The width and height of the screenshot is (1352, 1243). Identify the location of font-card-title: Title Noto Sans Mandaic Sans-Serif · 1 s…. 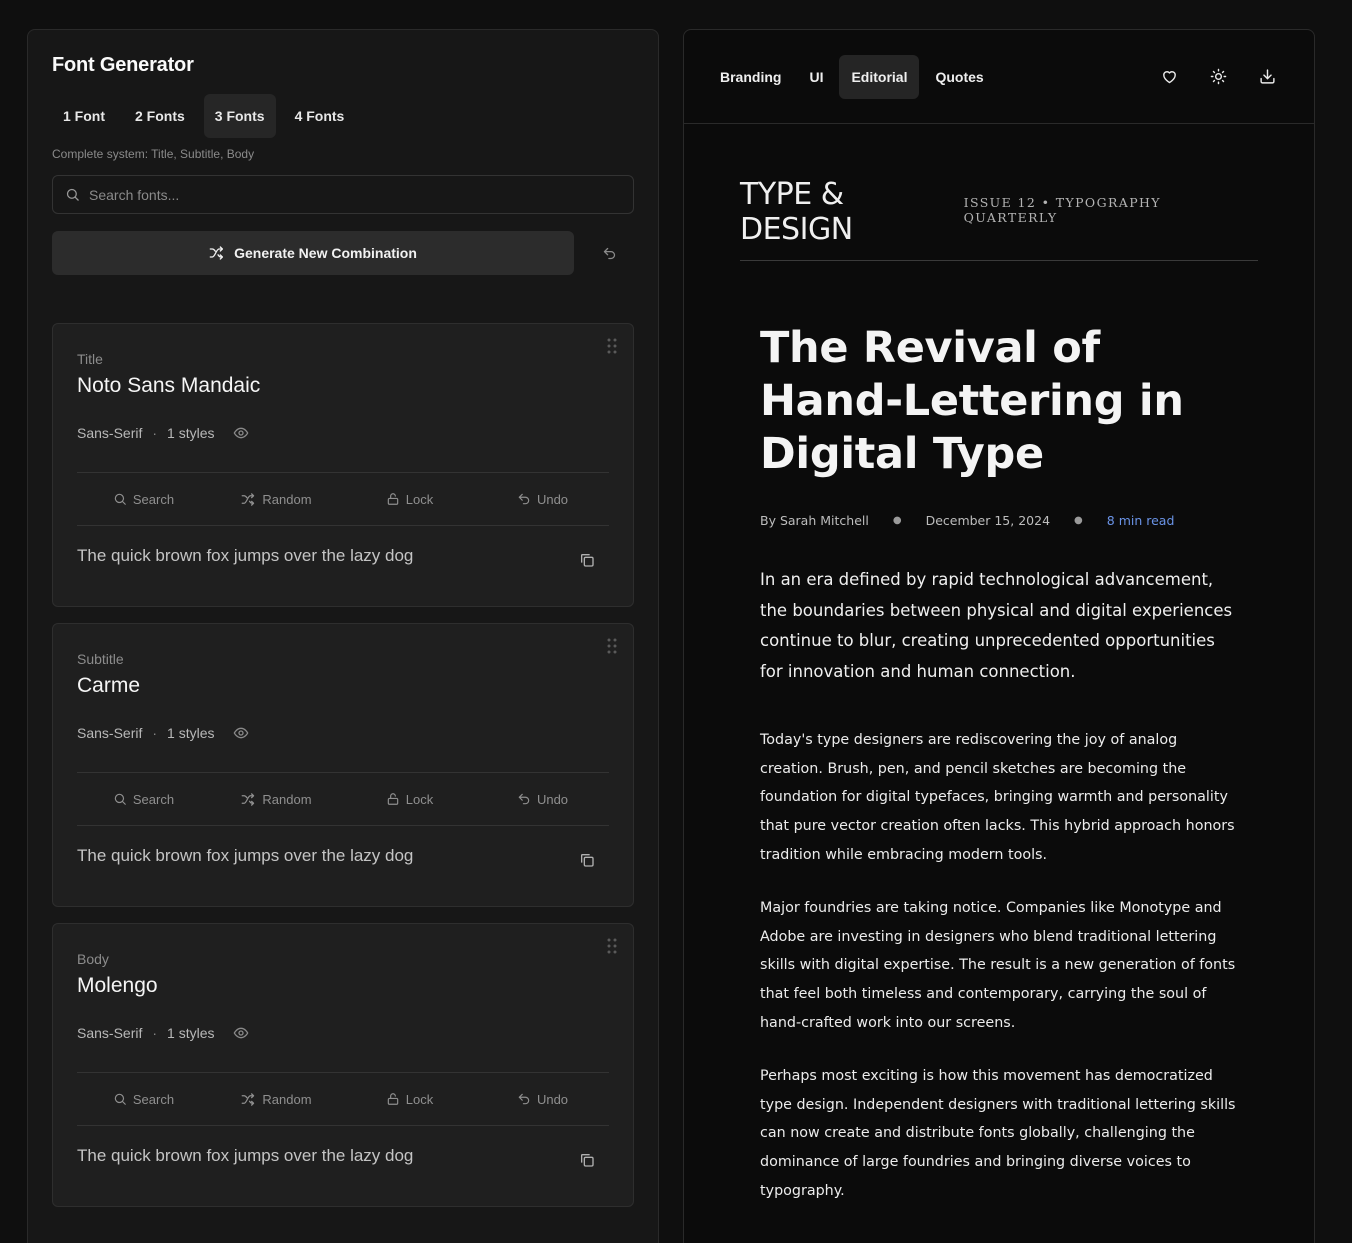
(343, 465).